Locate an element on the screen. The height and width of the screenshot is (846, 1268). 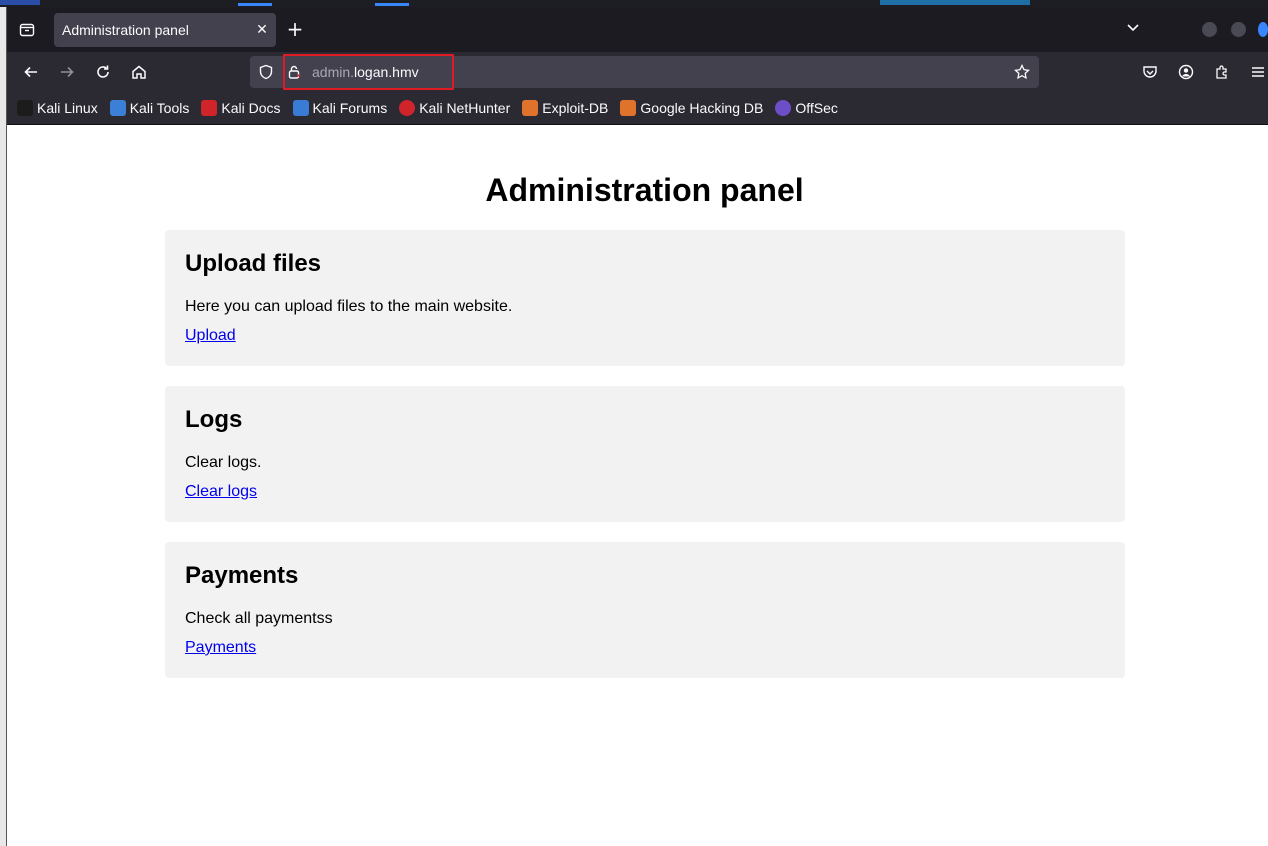
bookmark-kali-tools: Kali Tools is located at coordinates (149, 108).